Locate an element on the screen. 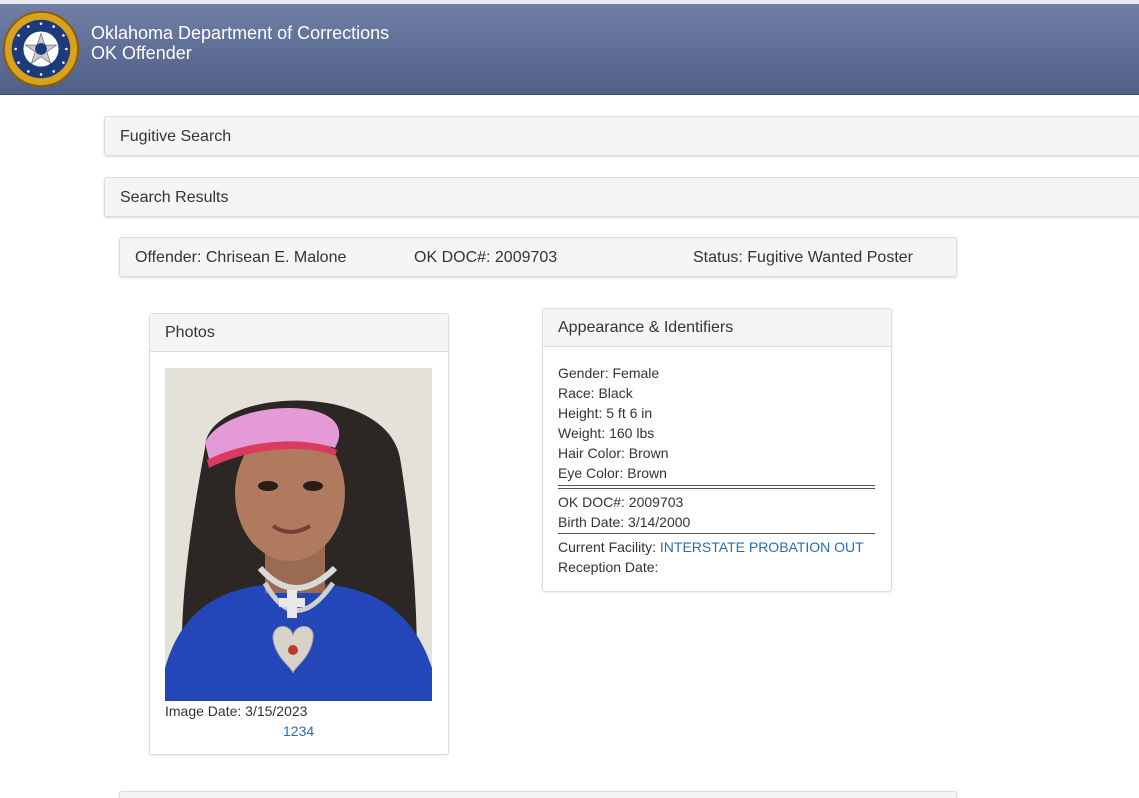 Image resolution: width=1139 pixels, height=798 pixels. search-results-heading: Search Results is located at coordinates (174, 198).